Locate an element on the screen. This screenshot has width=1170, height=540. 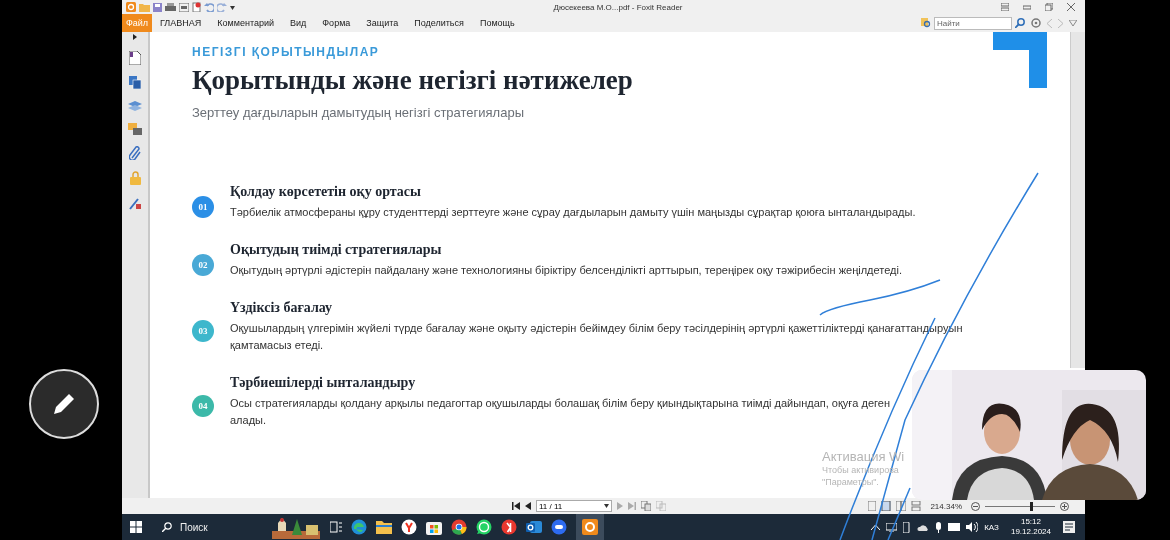
item-description: Оқытудың әртүрлі әдістерін пайдалану және технологияны біріктіру белсенділікті арттырып, тереңірек оқу тәжірибесін жеңілдетеді. is located at coordinates (566, 270).